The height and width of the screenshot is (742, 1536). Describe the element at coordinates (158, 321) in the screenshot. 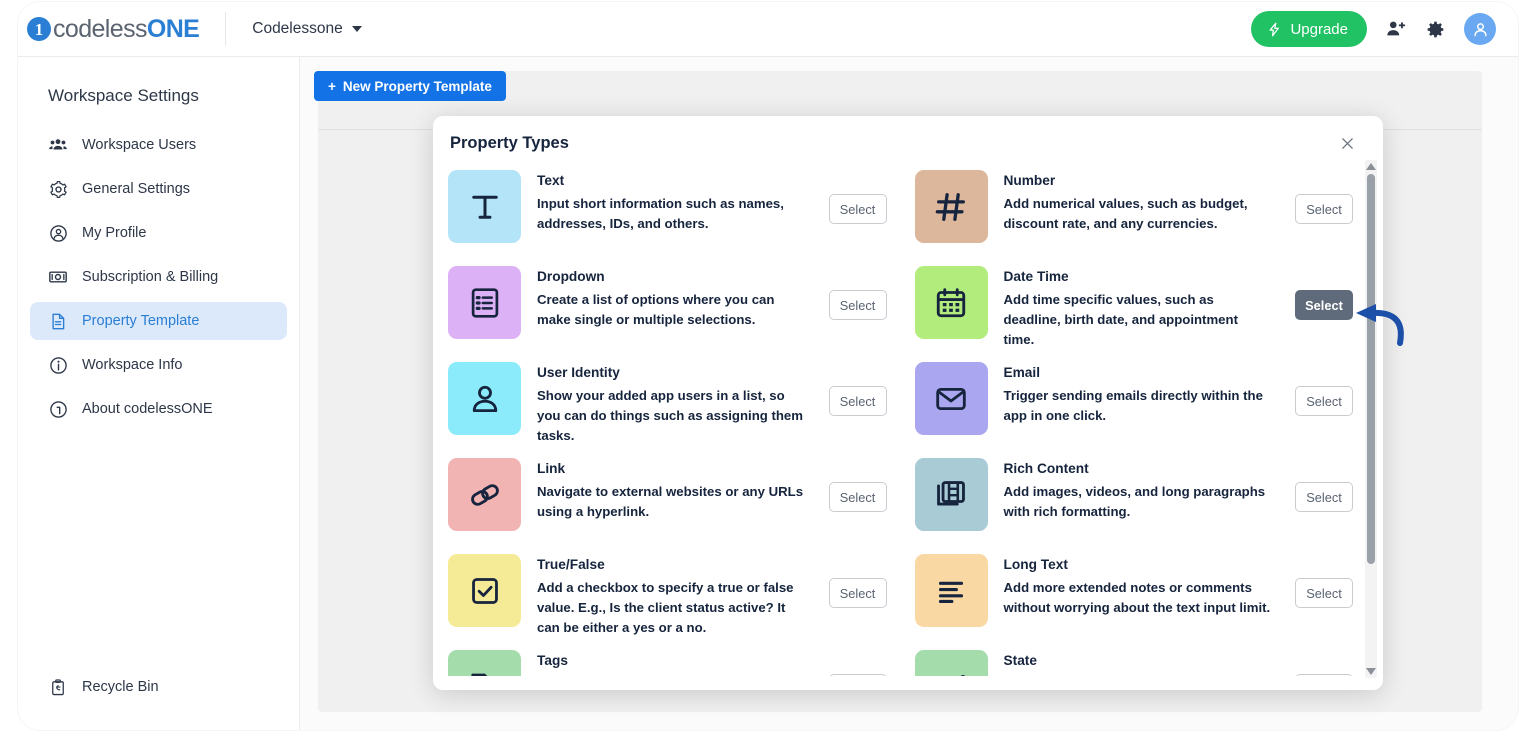

I see `sidebar-item-property-template: Property Template` at that location.